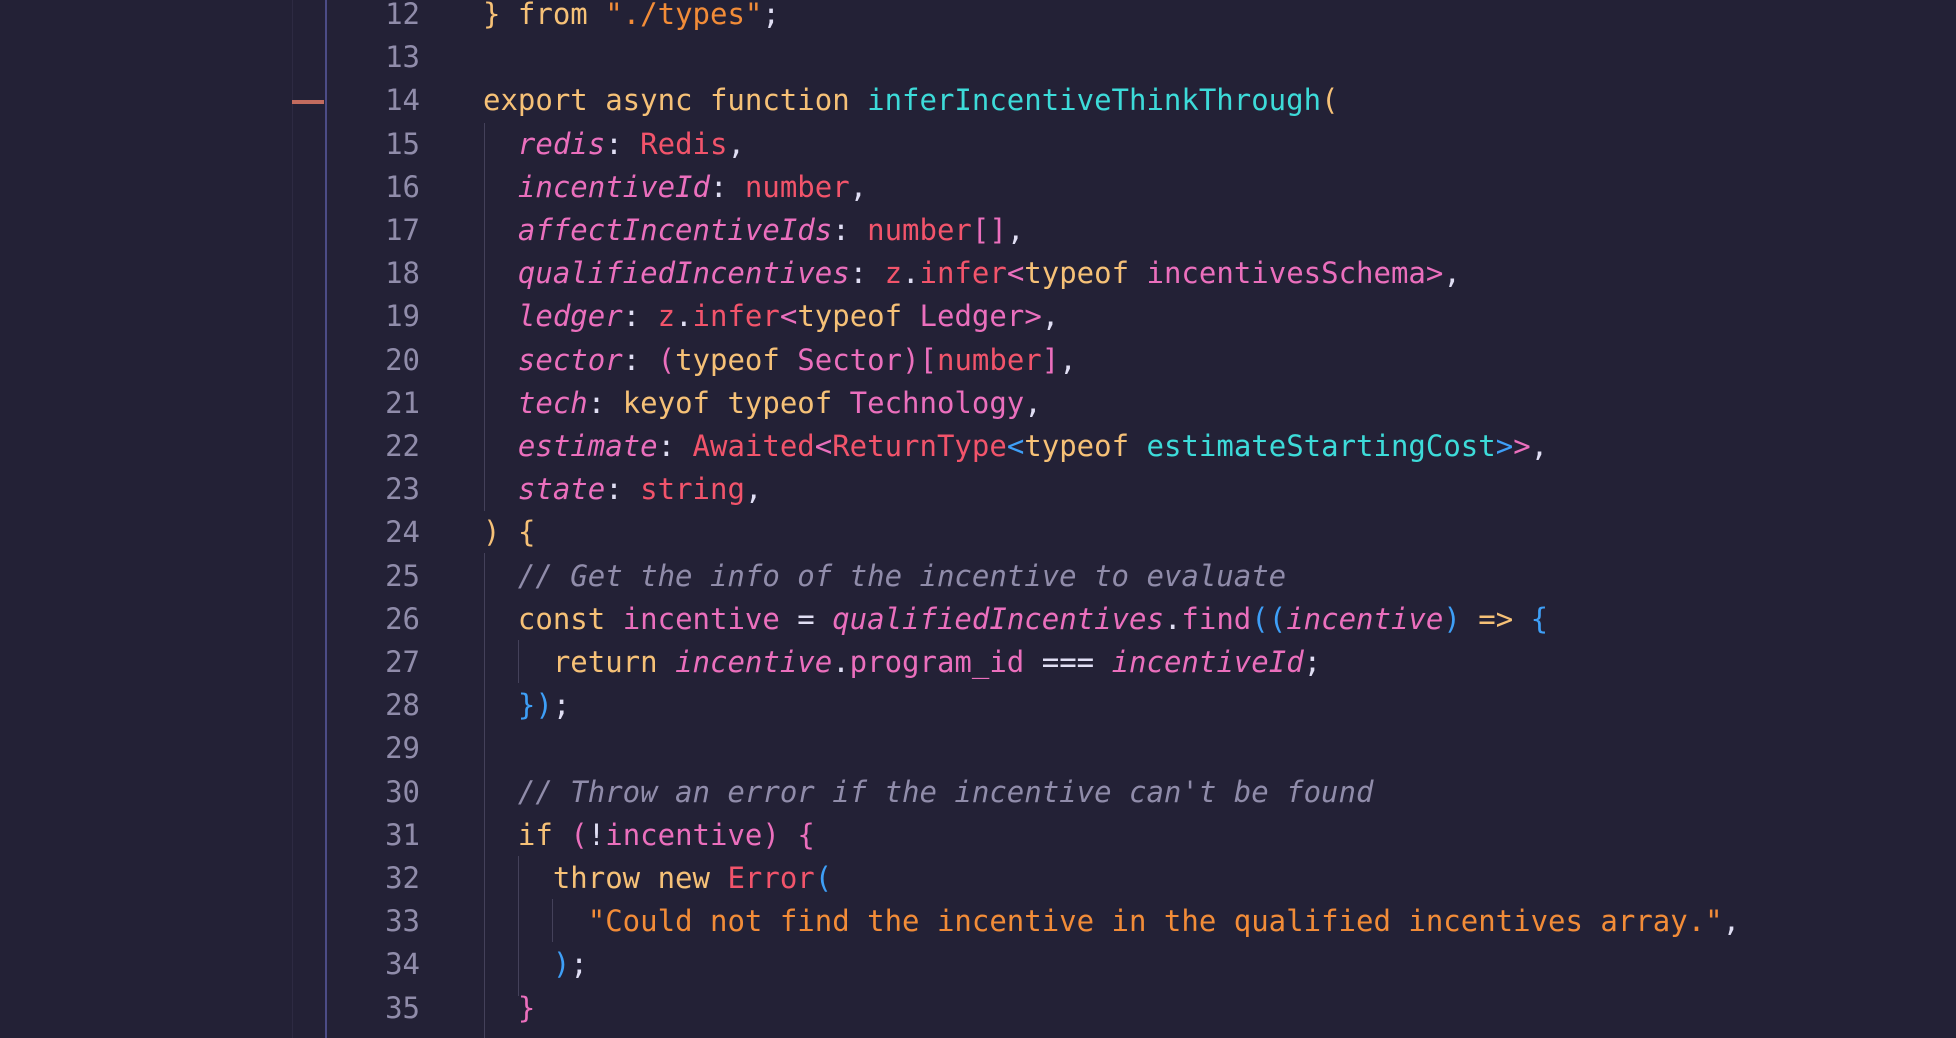 The image size is (1956, 1038). What do you see at coordinates (402, 143) in the screenshot?
I see `line-number: 15` at bounding box center [402, 143].